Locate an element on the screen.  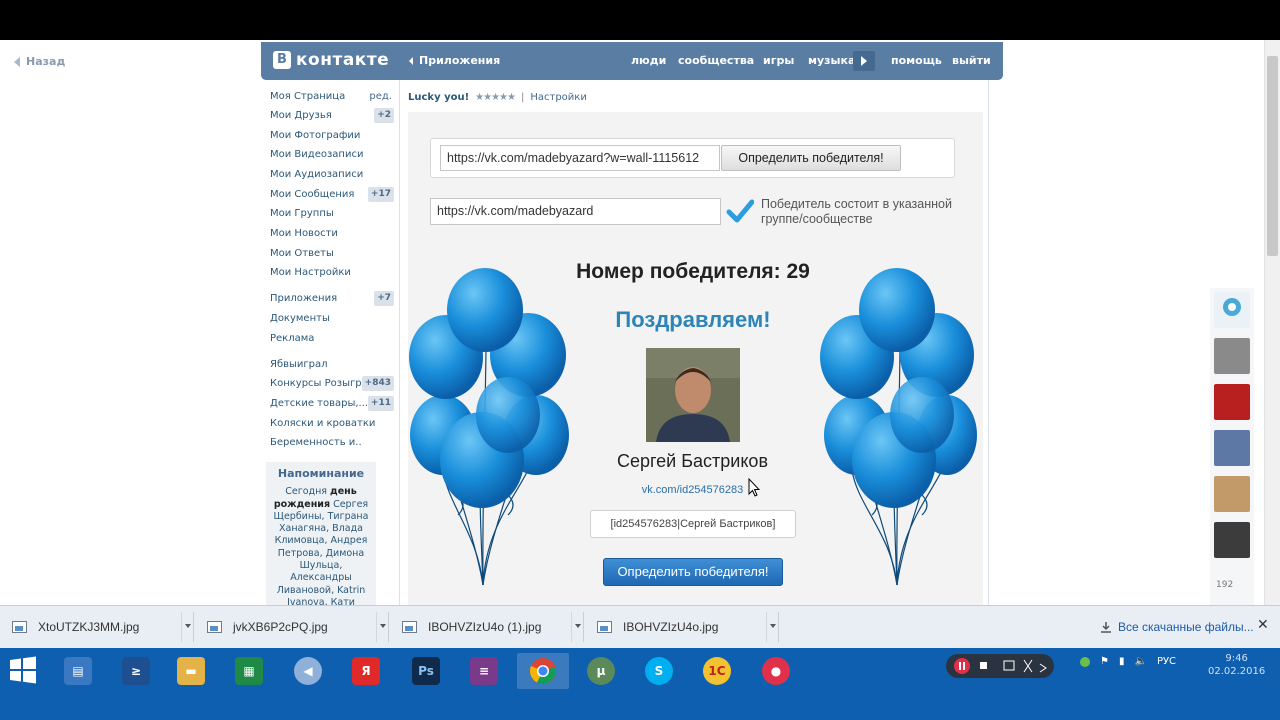
speaker-icon: ◀ is located at coordinates (308, 671).